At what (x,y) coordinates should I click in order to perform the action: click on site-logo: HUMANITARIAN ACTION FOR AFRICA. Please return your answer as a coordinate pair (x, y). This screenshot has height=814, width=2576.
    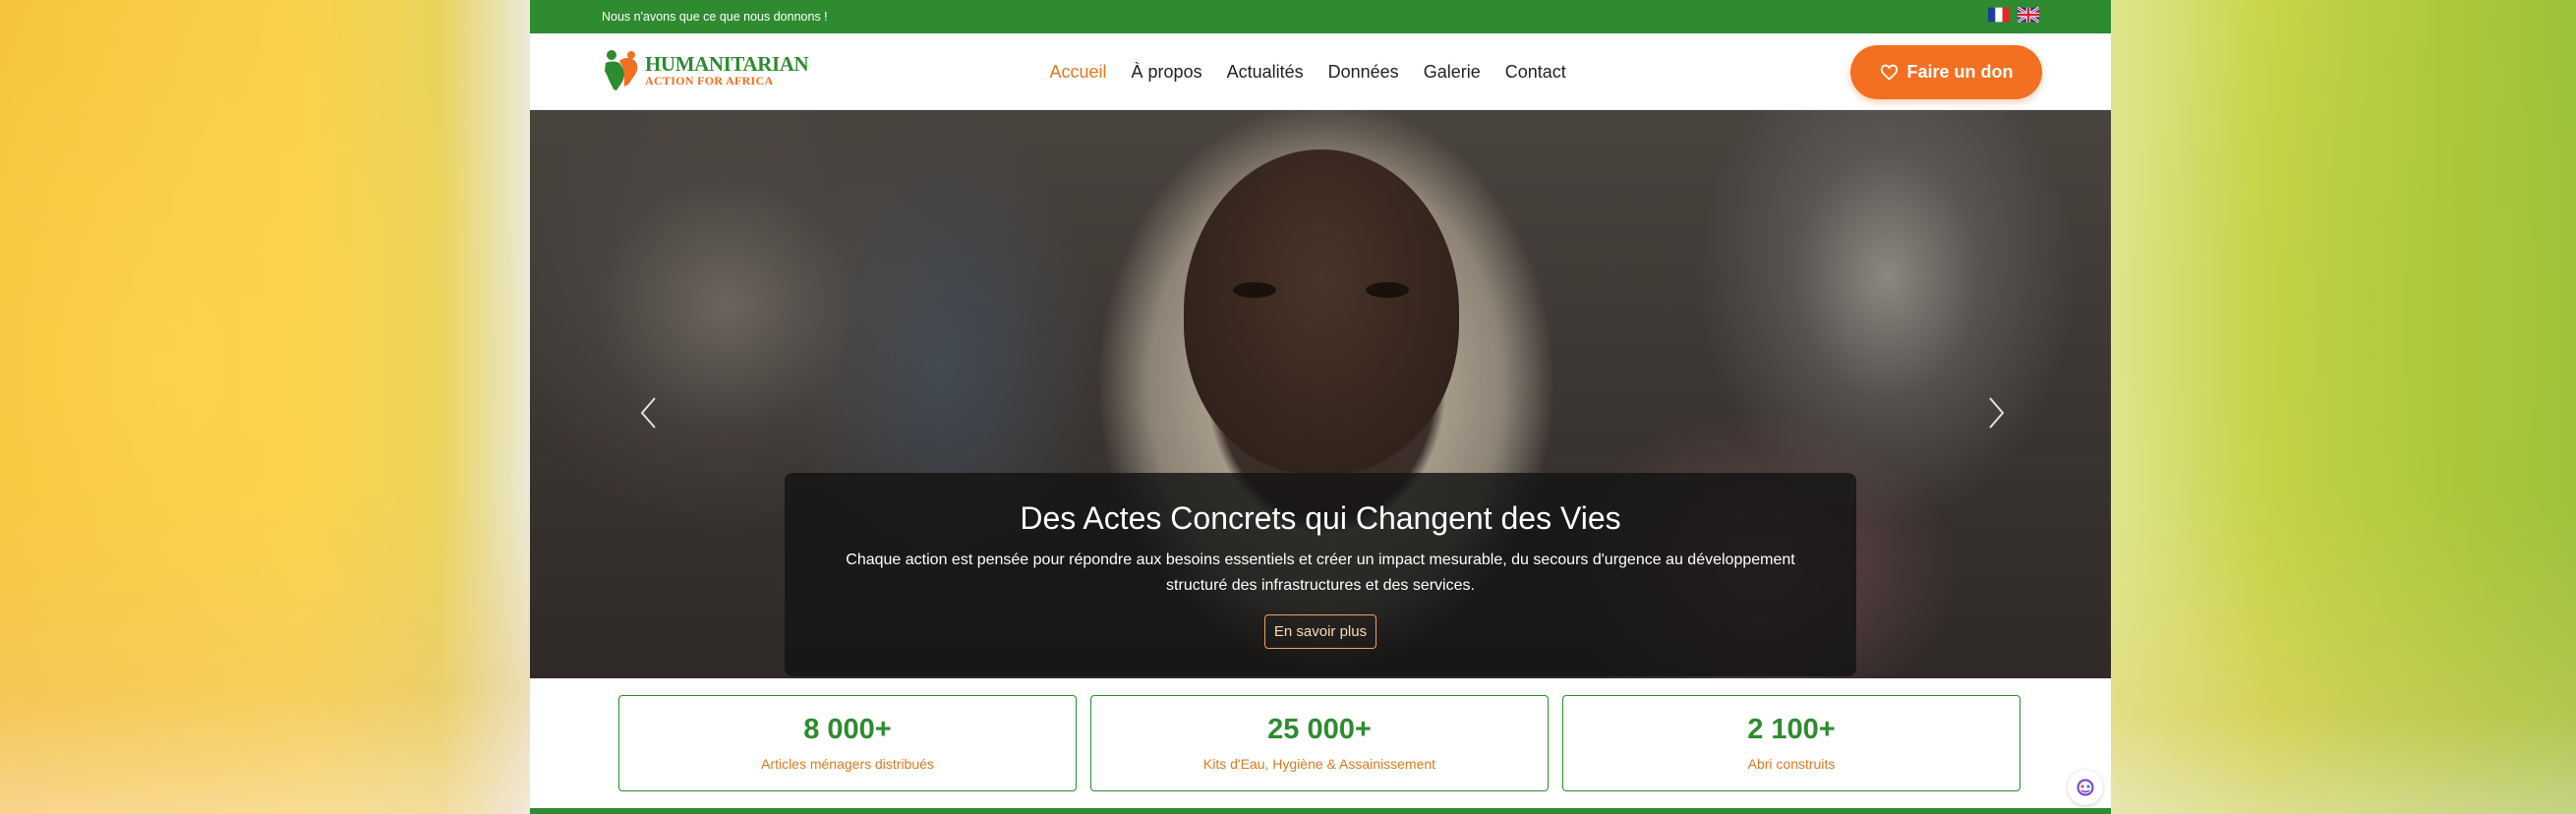
    Looking at the image, I should click on (705, 71).